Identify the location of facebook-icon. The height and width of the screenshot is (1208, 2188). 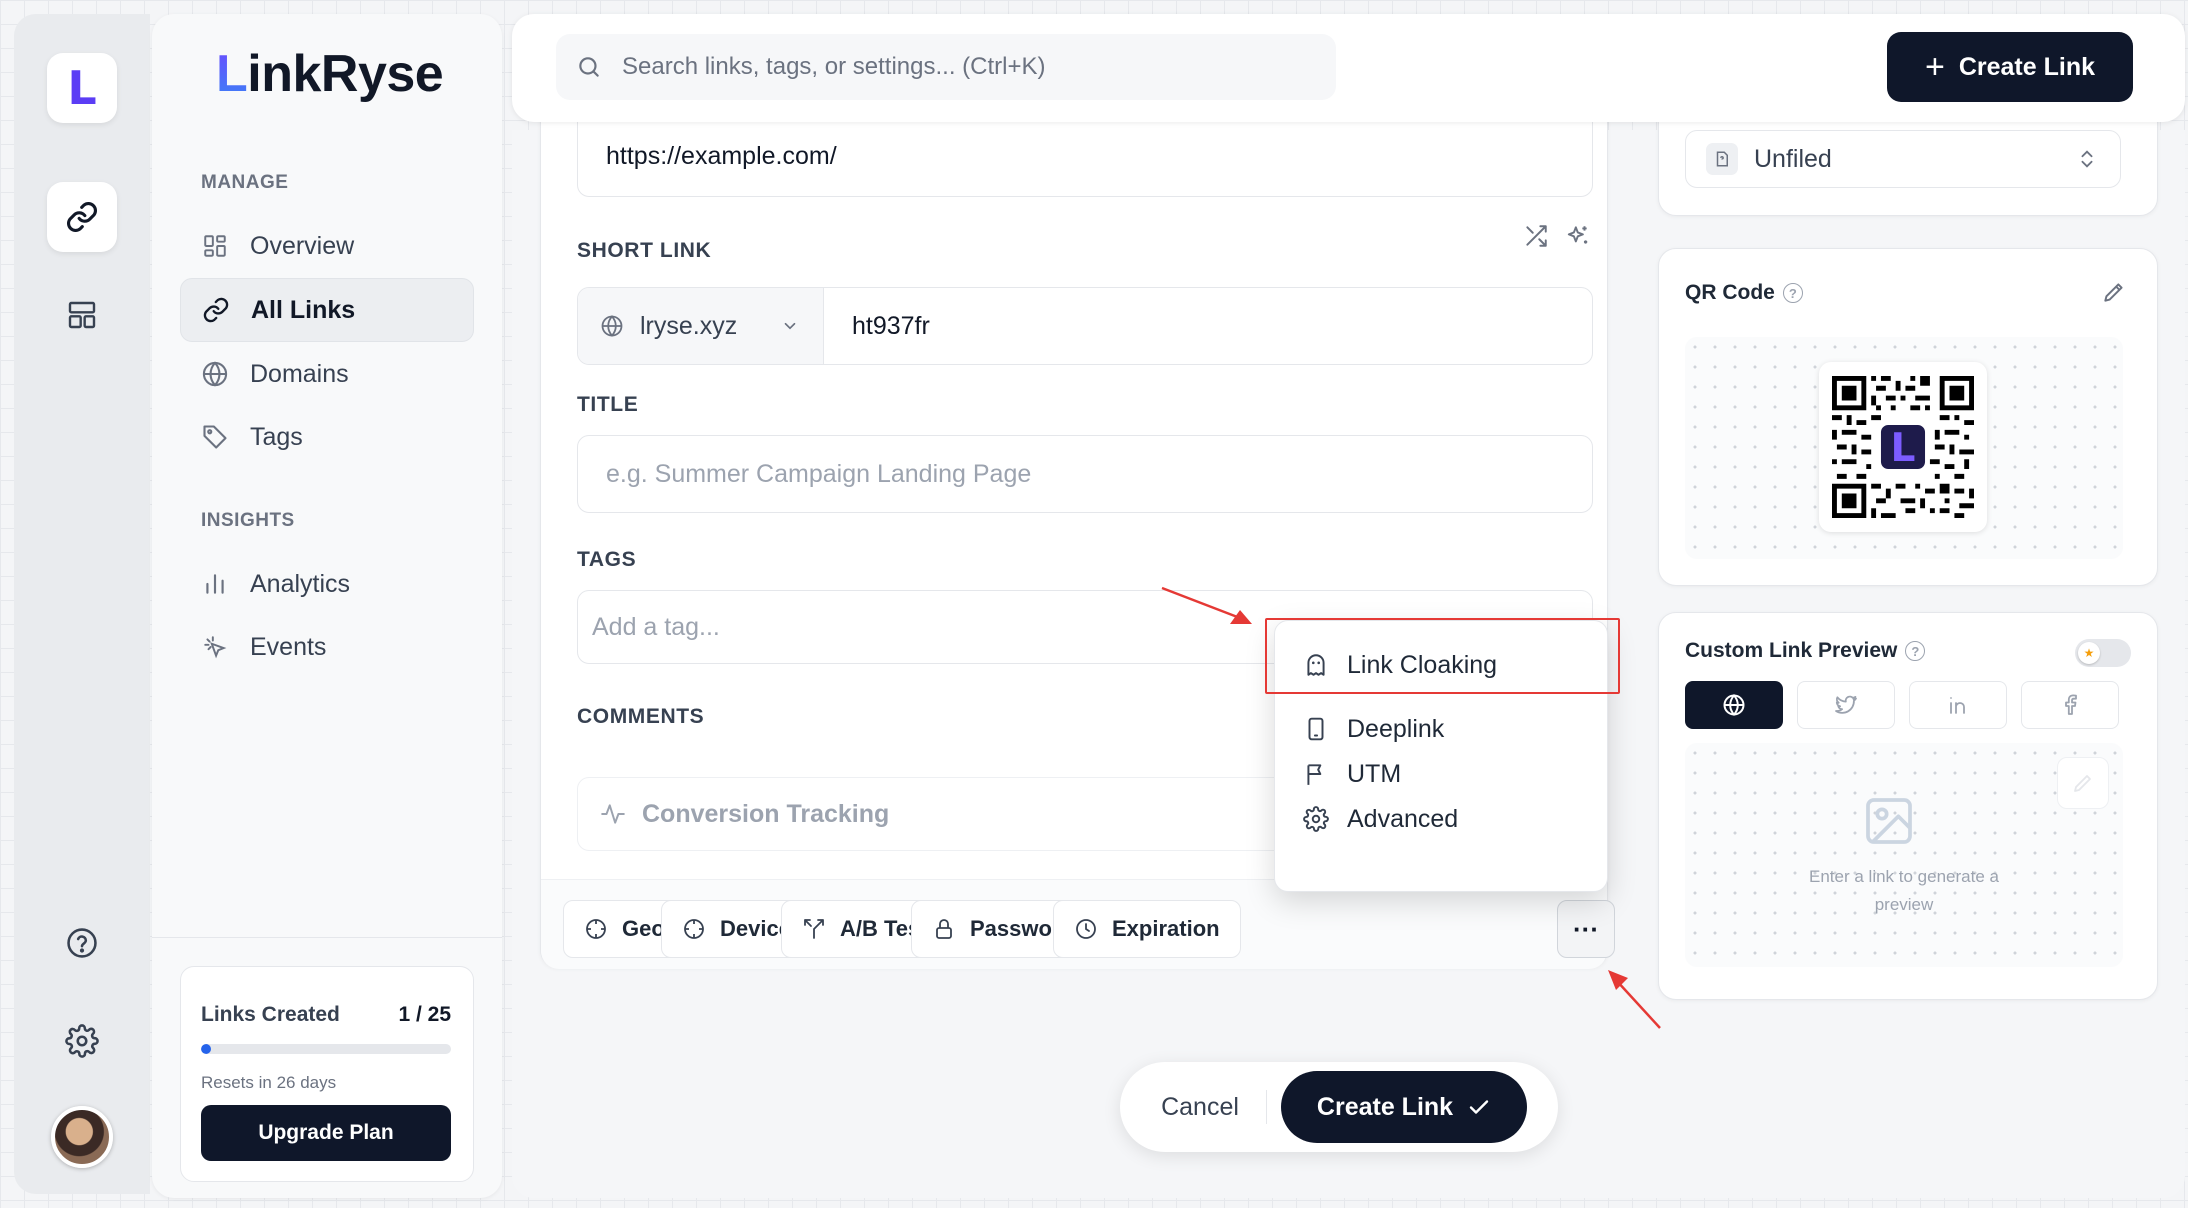
(2070, 705).